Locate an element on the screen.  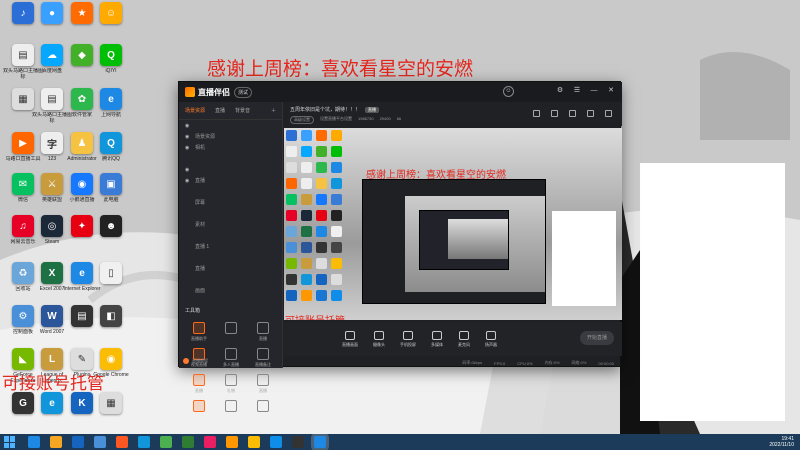
bottom-tool: 摄像头 is located at coordinates (379, 339).